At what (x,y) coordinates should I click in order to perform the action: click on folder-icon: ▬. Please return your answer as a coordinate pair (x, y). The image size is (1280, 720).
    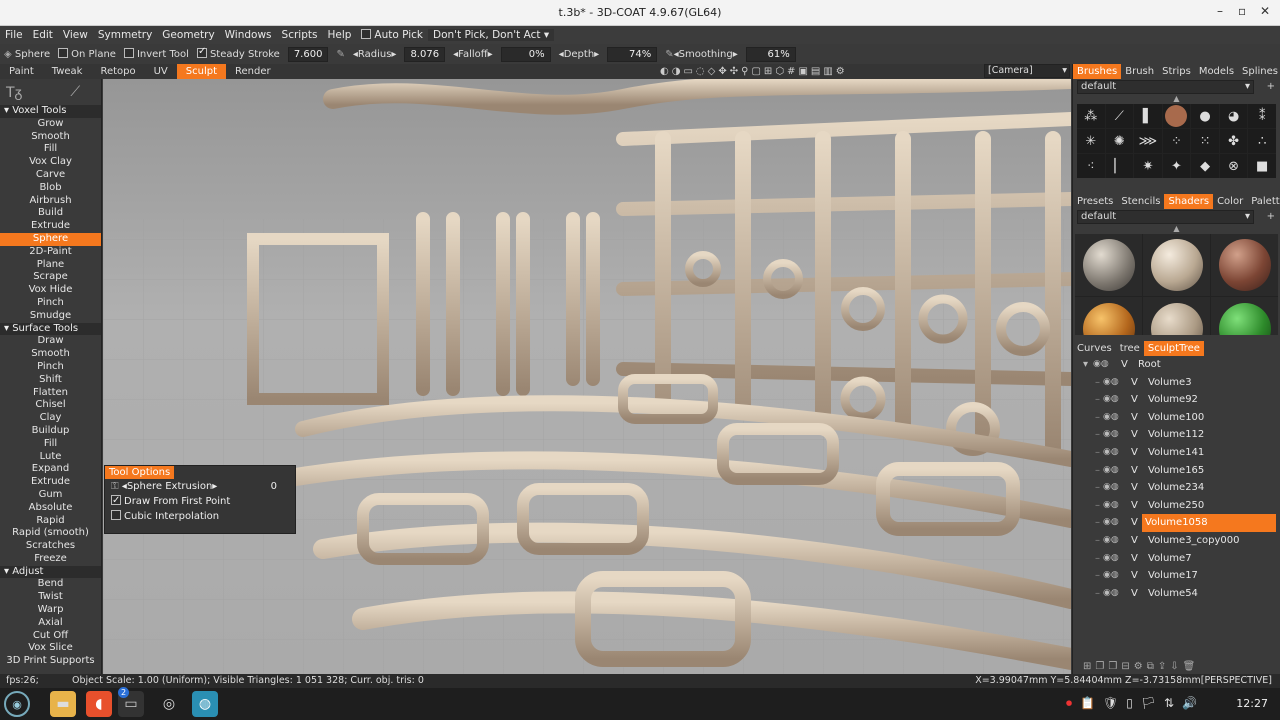
    Looking at the image, I should click on (63, 704).